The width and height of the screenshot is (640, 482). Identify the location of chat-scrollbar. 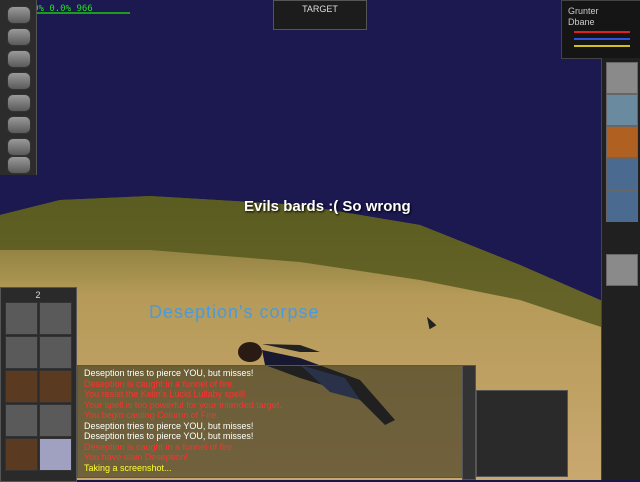
(469, 422).